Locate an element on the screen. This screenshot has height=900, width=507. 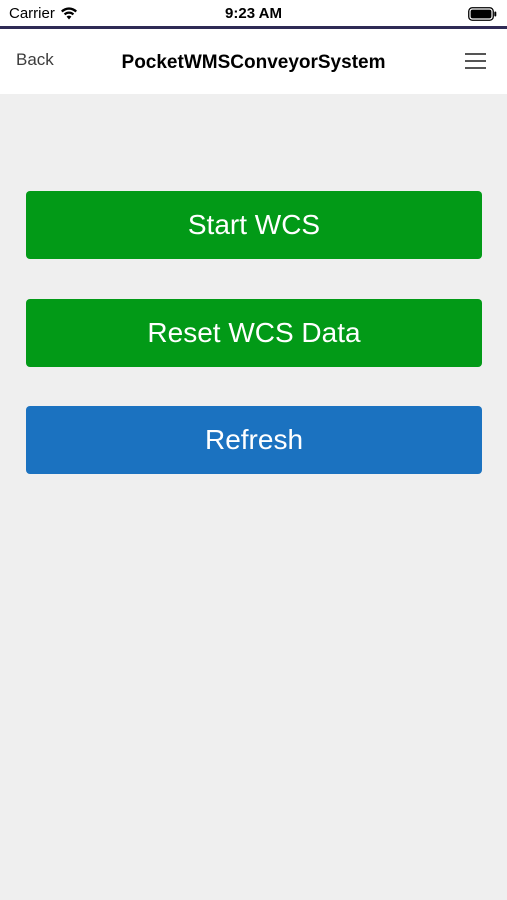
status-time: 9:23 AM is located at coordinates (253, 13).